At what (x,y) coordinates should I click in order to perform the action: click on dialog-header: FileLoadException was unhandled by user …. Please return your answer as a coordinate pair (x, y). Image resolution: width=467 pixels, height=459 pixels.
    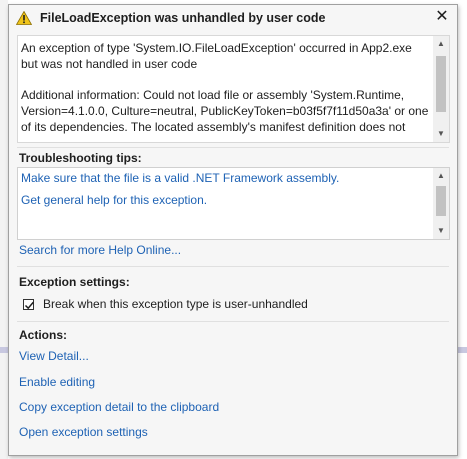
    Looking at the image, I should click on (233, 18).